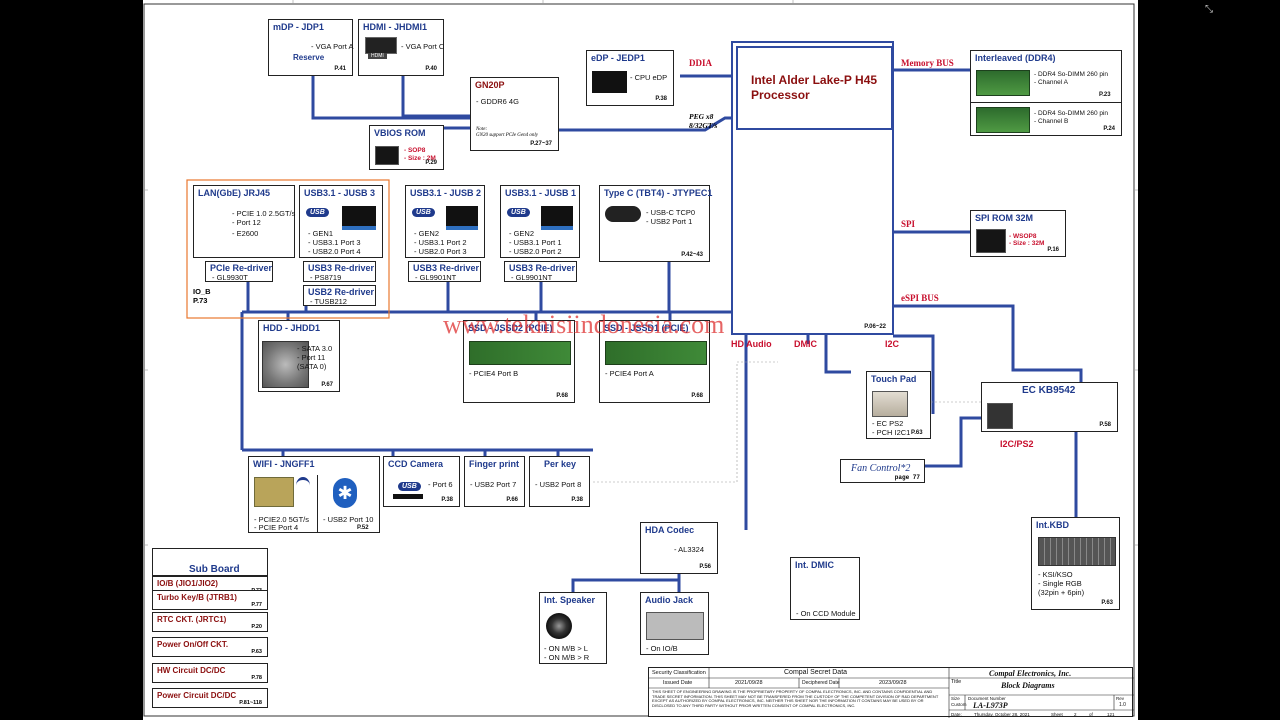 Image resolution: width=1280 pixels, height=720 pixels. What do you see at coordinates (193, 644) in the screenshot?
I see `subboard-item-name: Power On/Off CKT.` at bounding box center [193, 644].